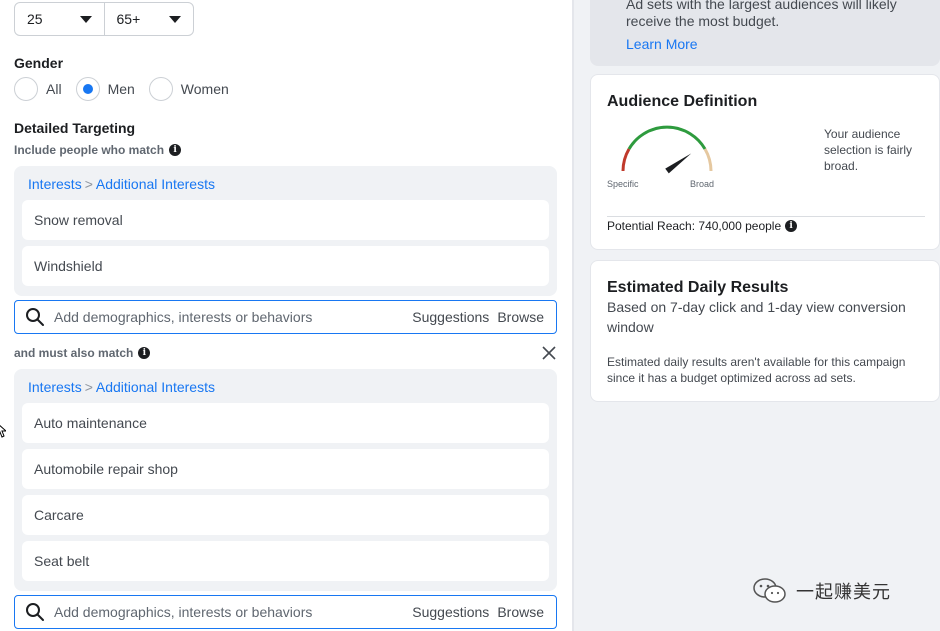  What do you see at coordinates (35, 19) in the screenshot?
I see `age-min-value: 25` at bounding box center [35, 19].